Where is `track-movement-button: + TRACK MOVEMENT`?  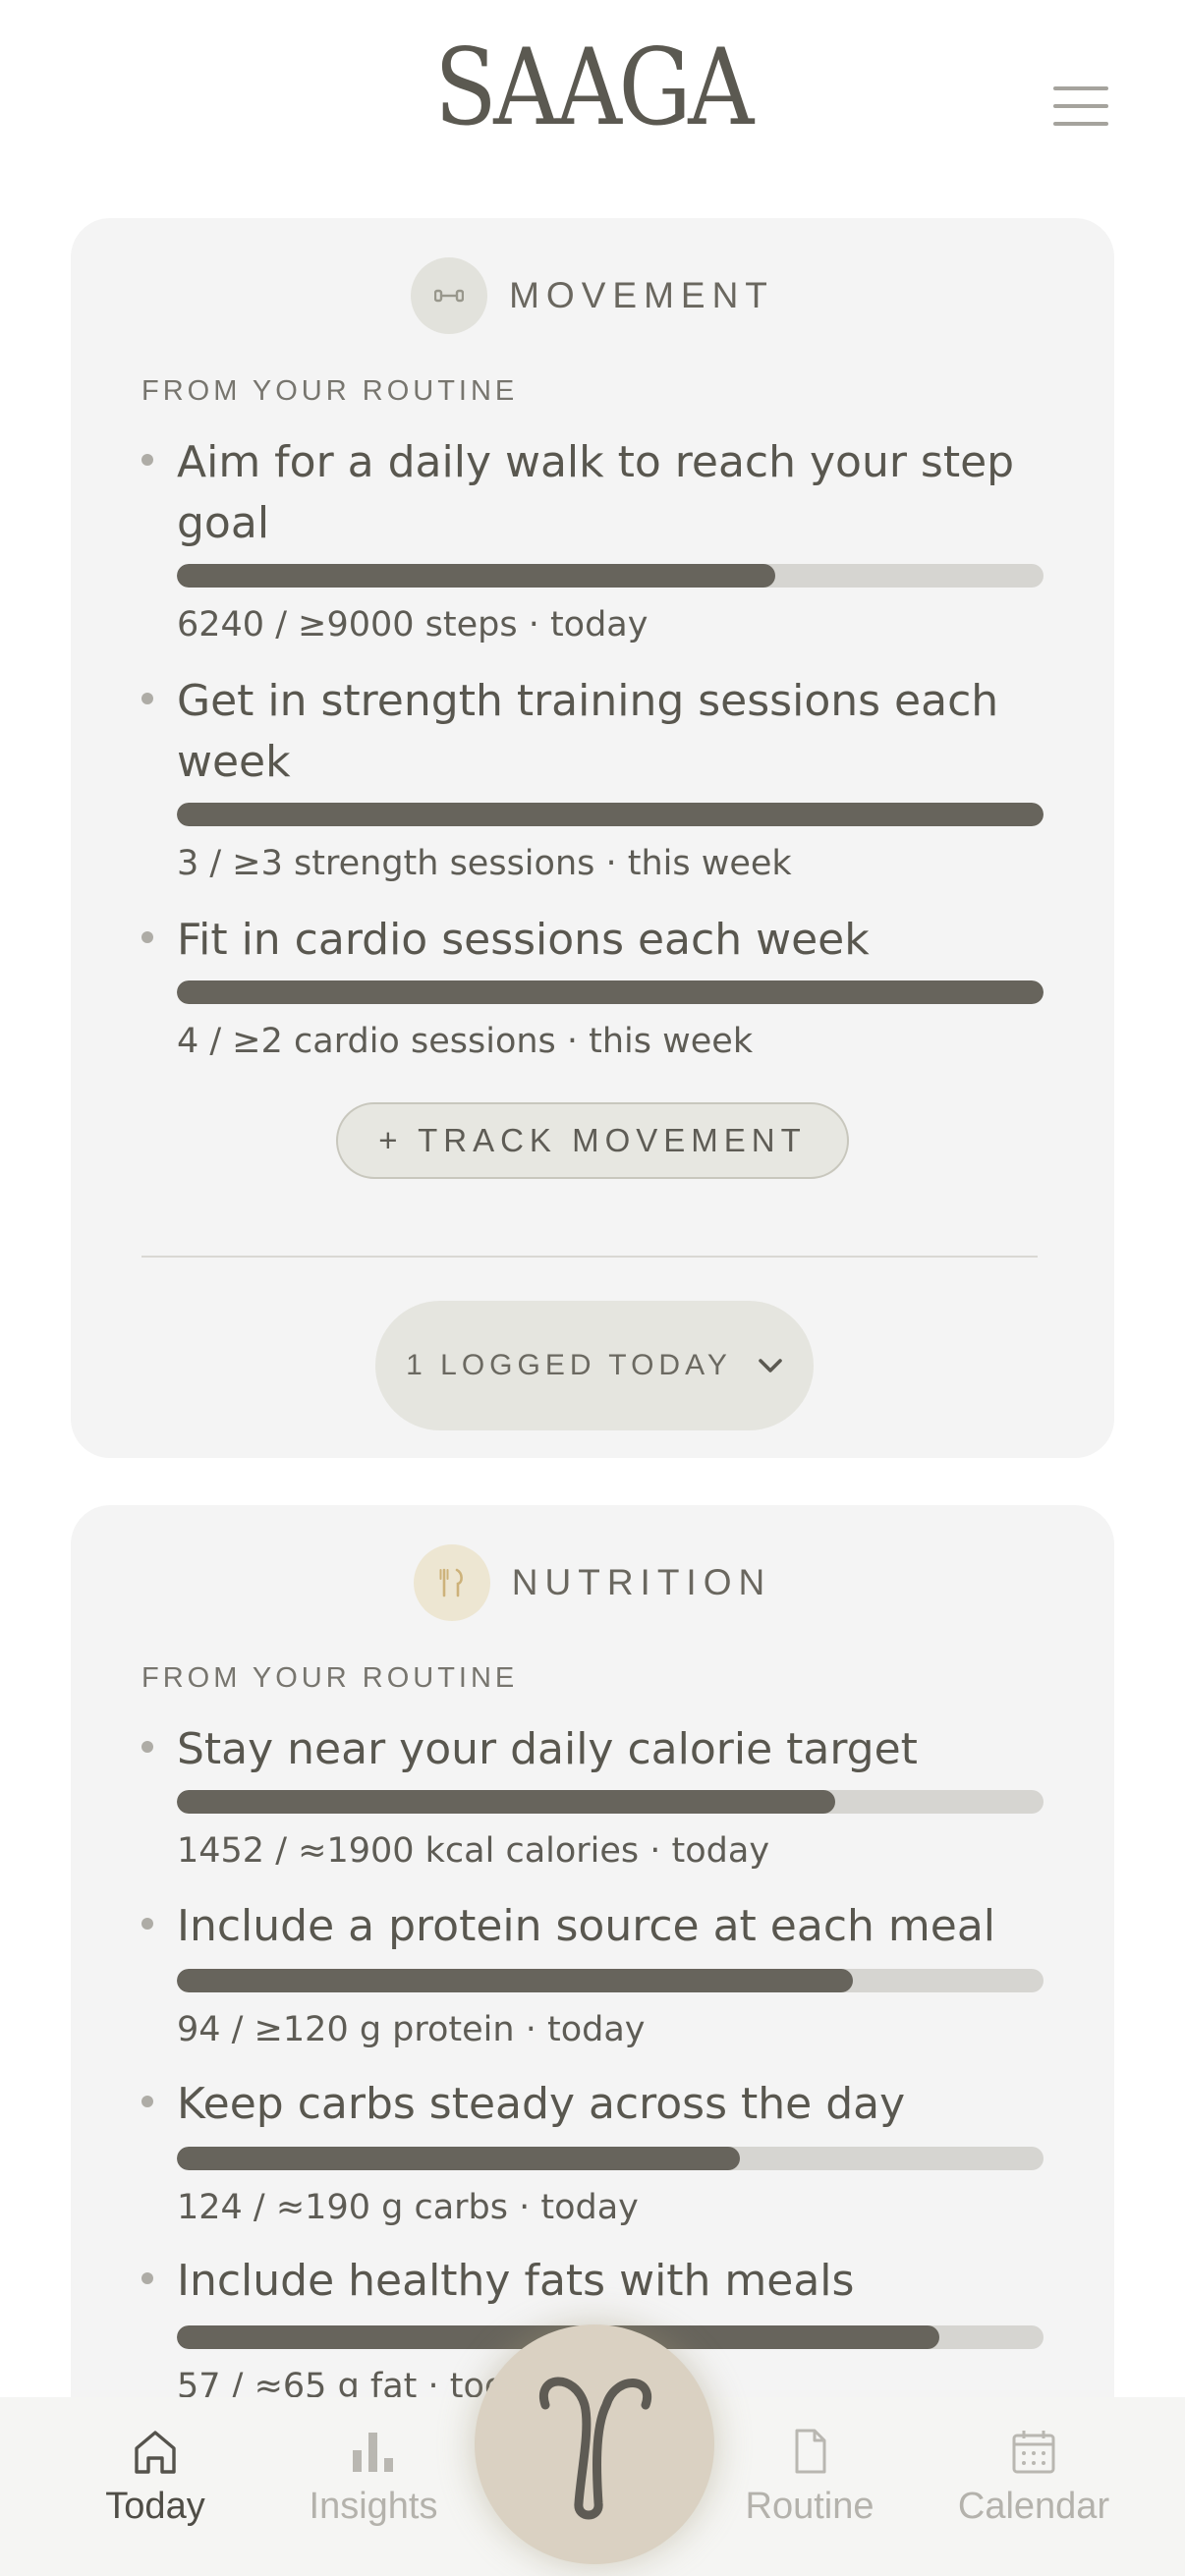 track-movement-button: + TRACK MOVEMENT is located at coordinates (592, 1140).